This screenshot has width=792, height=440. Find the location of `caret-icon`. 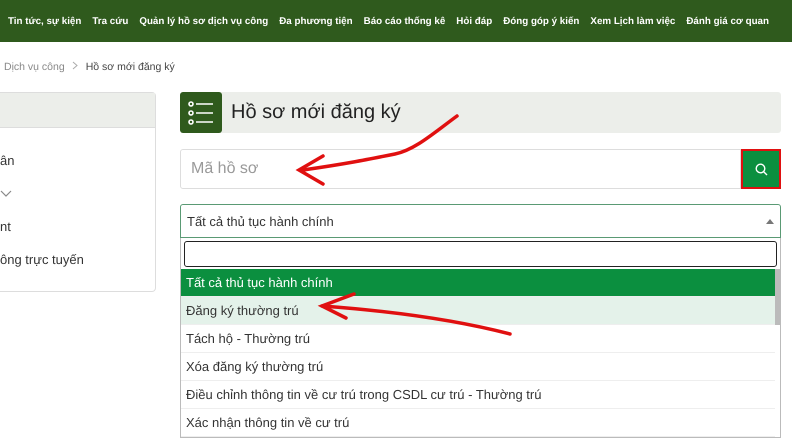

caret-icon is located at coordinates (770, 221).